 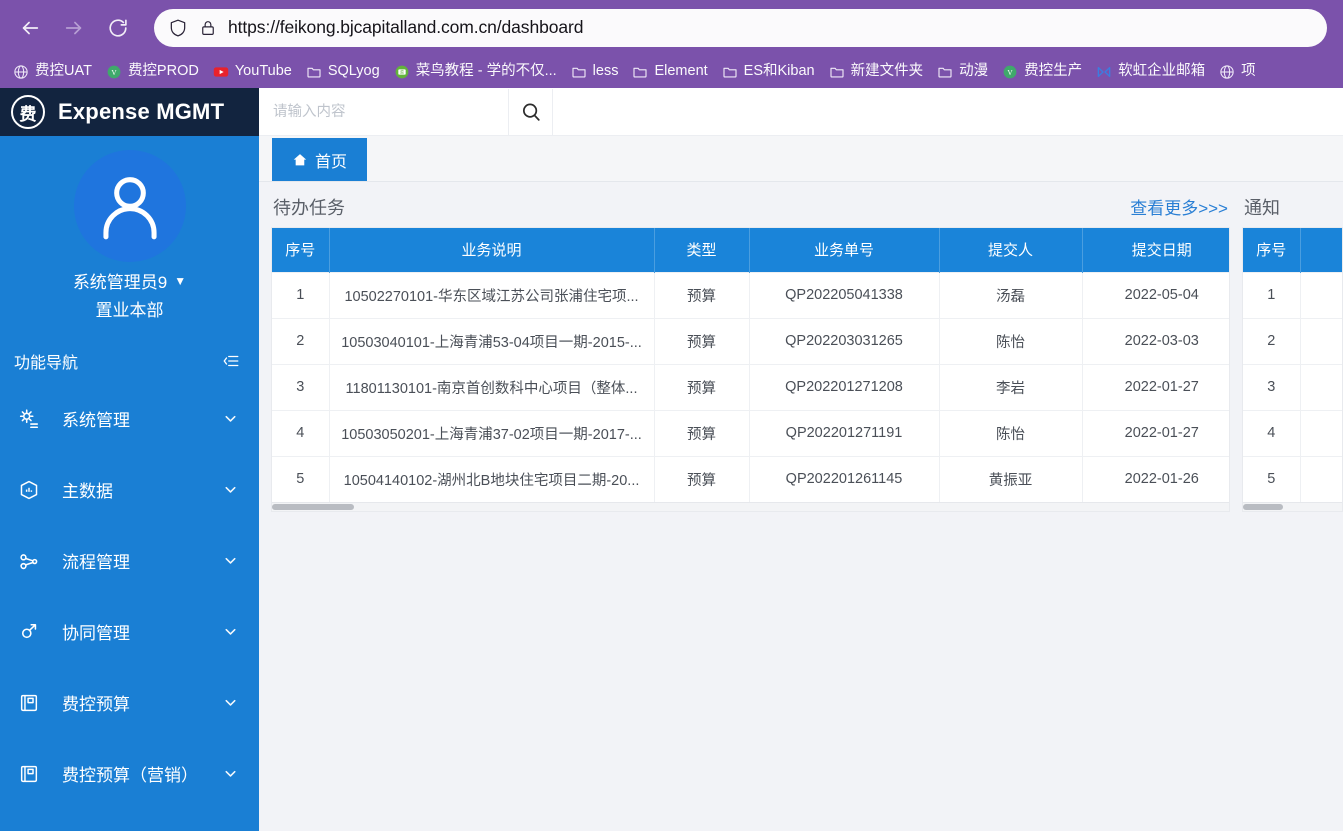 What do you see at coordinates (129, 418) in the screenshot?
I see `sidebar-item-system-management: 系统管理` at bounding box center [129, 418].